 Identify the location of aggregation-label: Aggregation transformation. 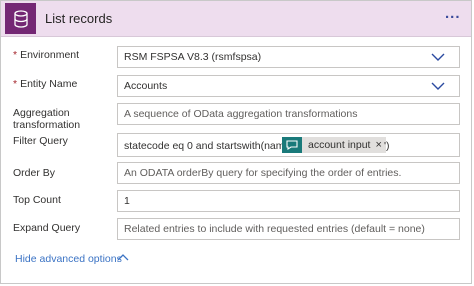
(46, 119).